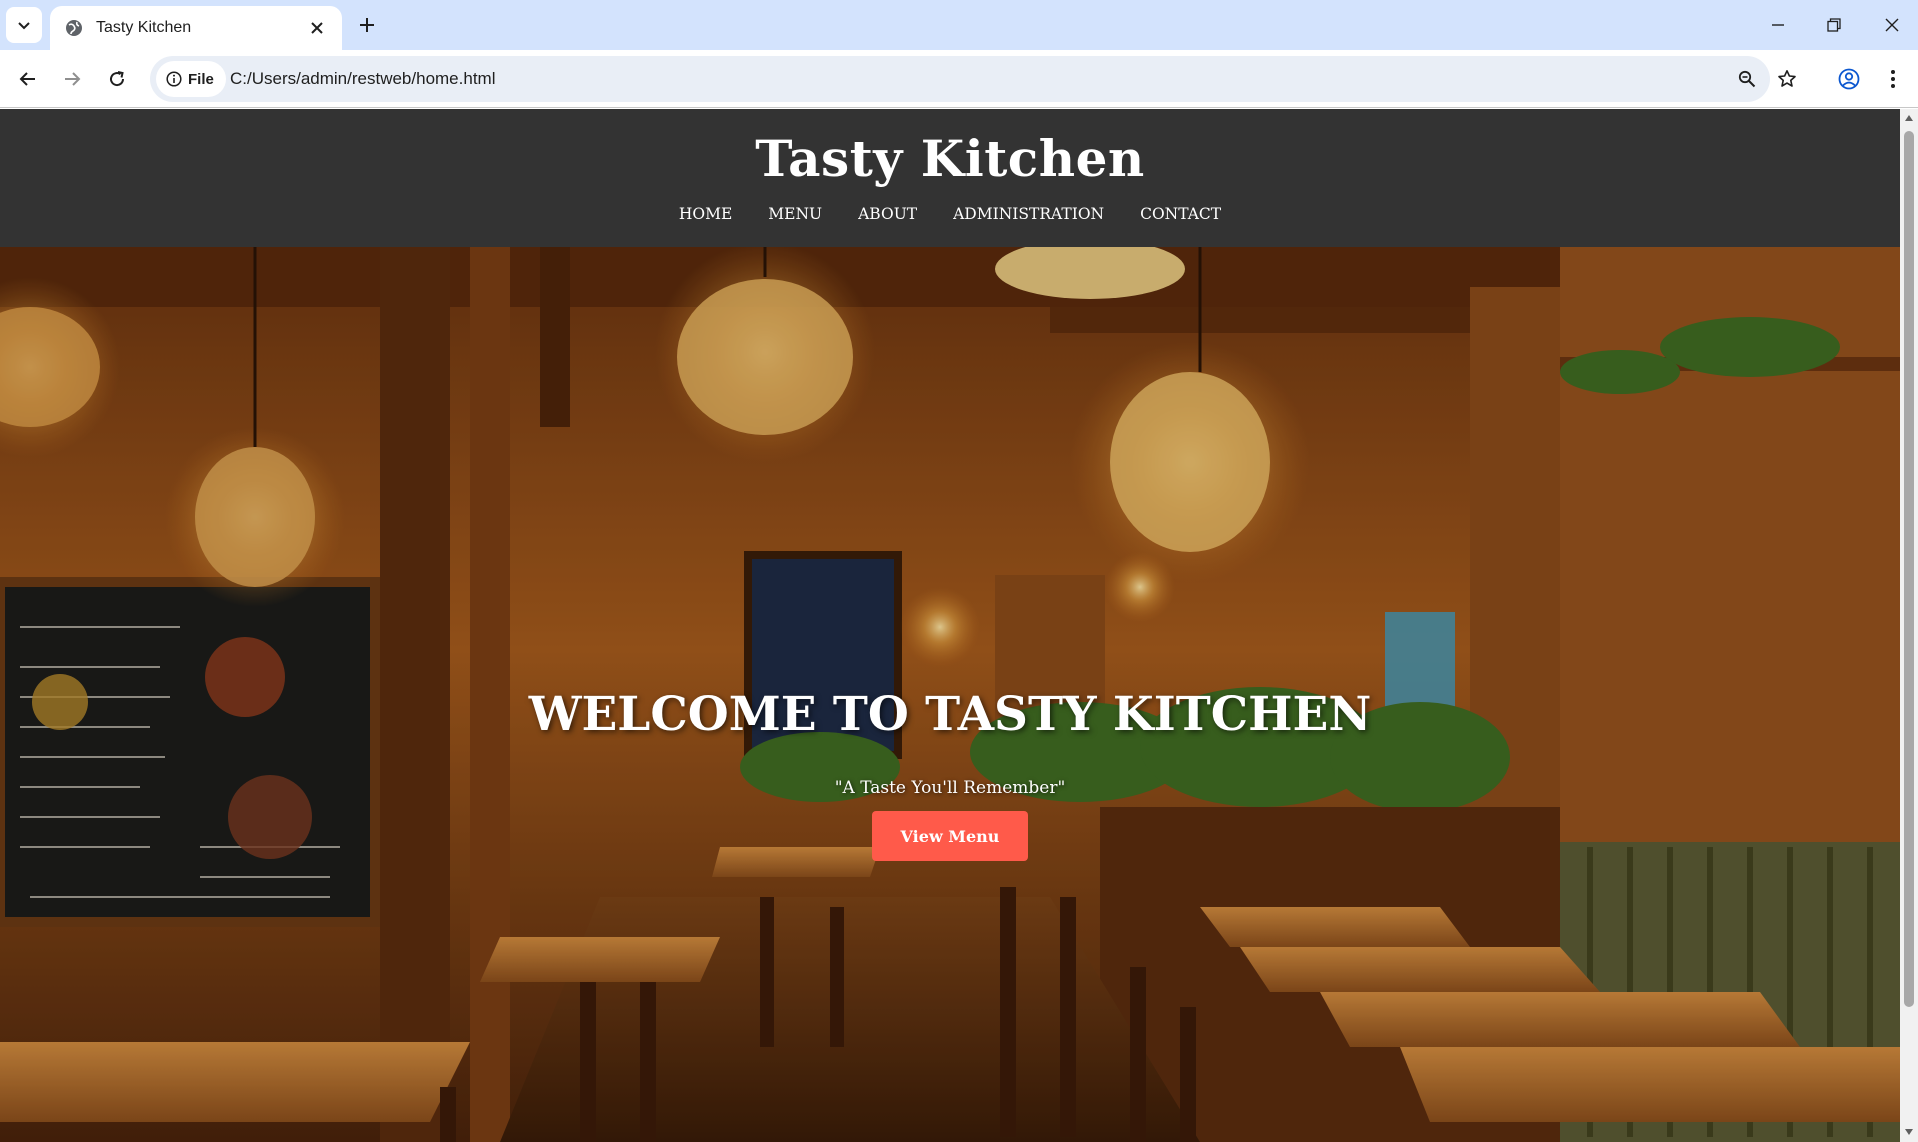 This screenshot has height=1142, width=1918. I want to click on forward-button, so click(72, 79).